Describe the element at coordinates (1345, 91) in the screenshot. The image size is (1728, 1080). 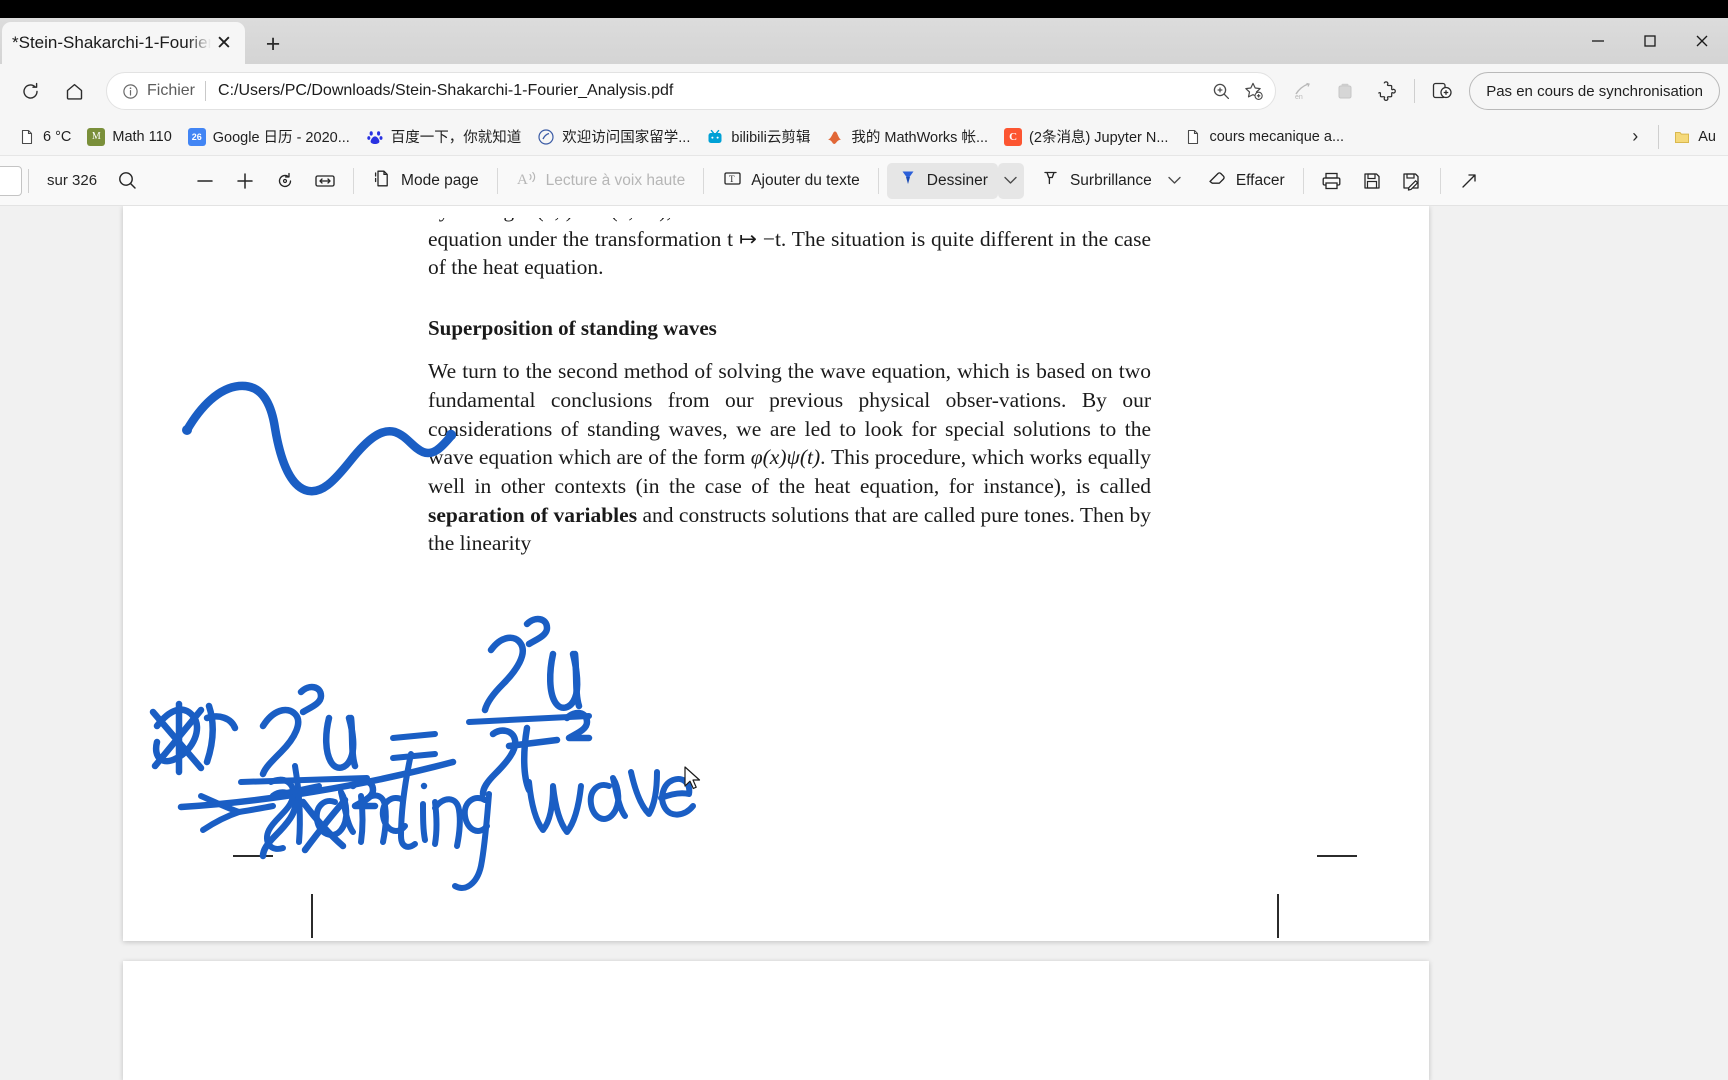
I see `browser-essentials-icon` at that location.